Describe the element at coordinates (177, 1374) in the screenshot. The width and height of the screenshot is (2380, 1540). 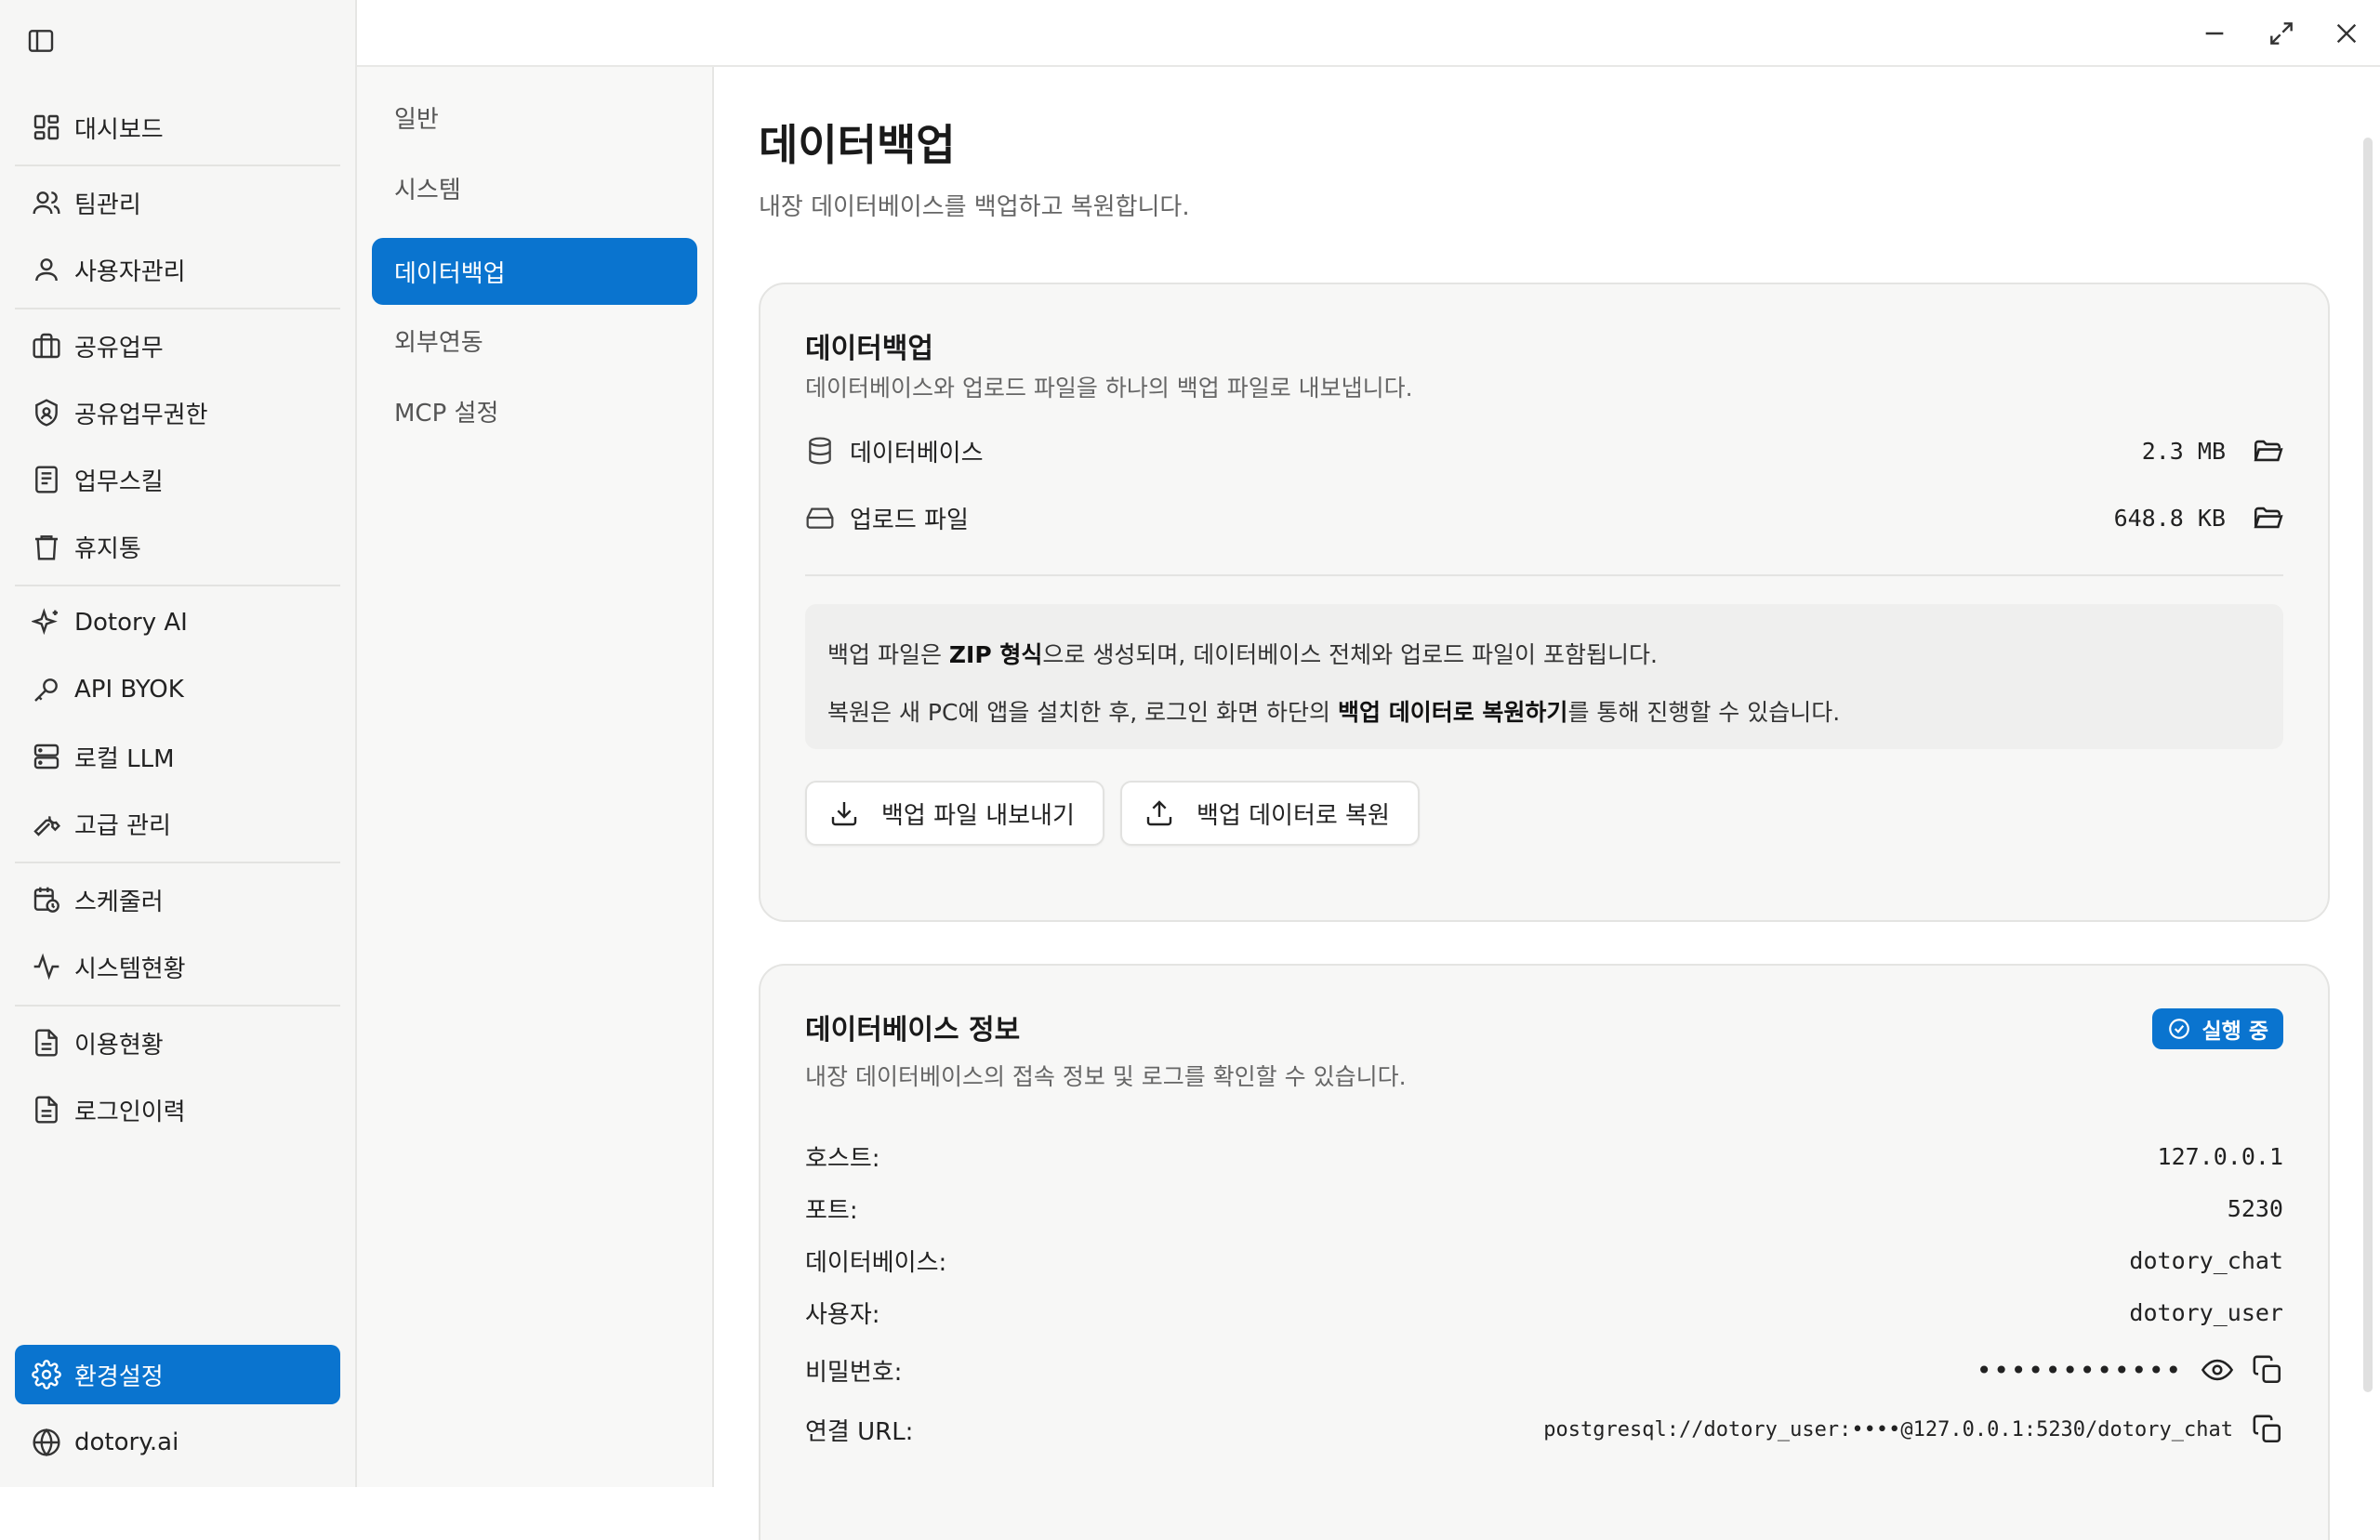
I see `sidebar-item-settings: 환경설정` at that location.